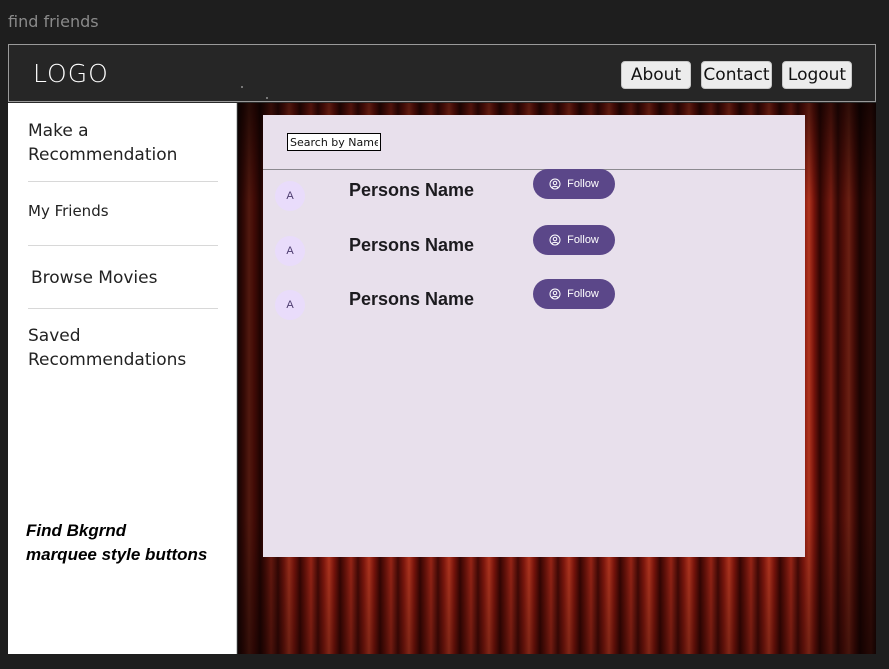  I want to click on sidebar-item-make-recommendation: Make a Recommendation, so click(123, 143).